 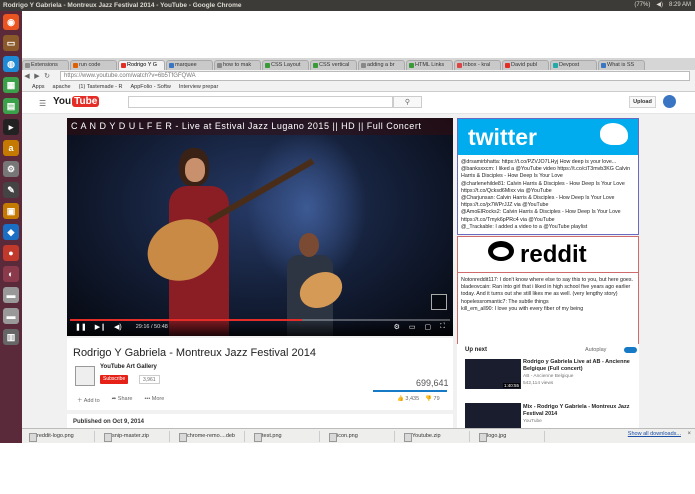 What do you see at coordinates (11, 253) in the screenshot?
I see `app-icon: ●` at bounding box center [11, 253].